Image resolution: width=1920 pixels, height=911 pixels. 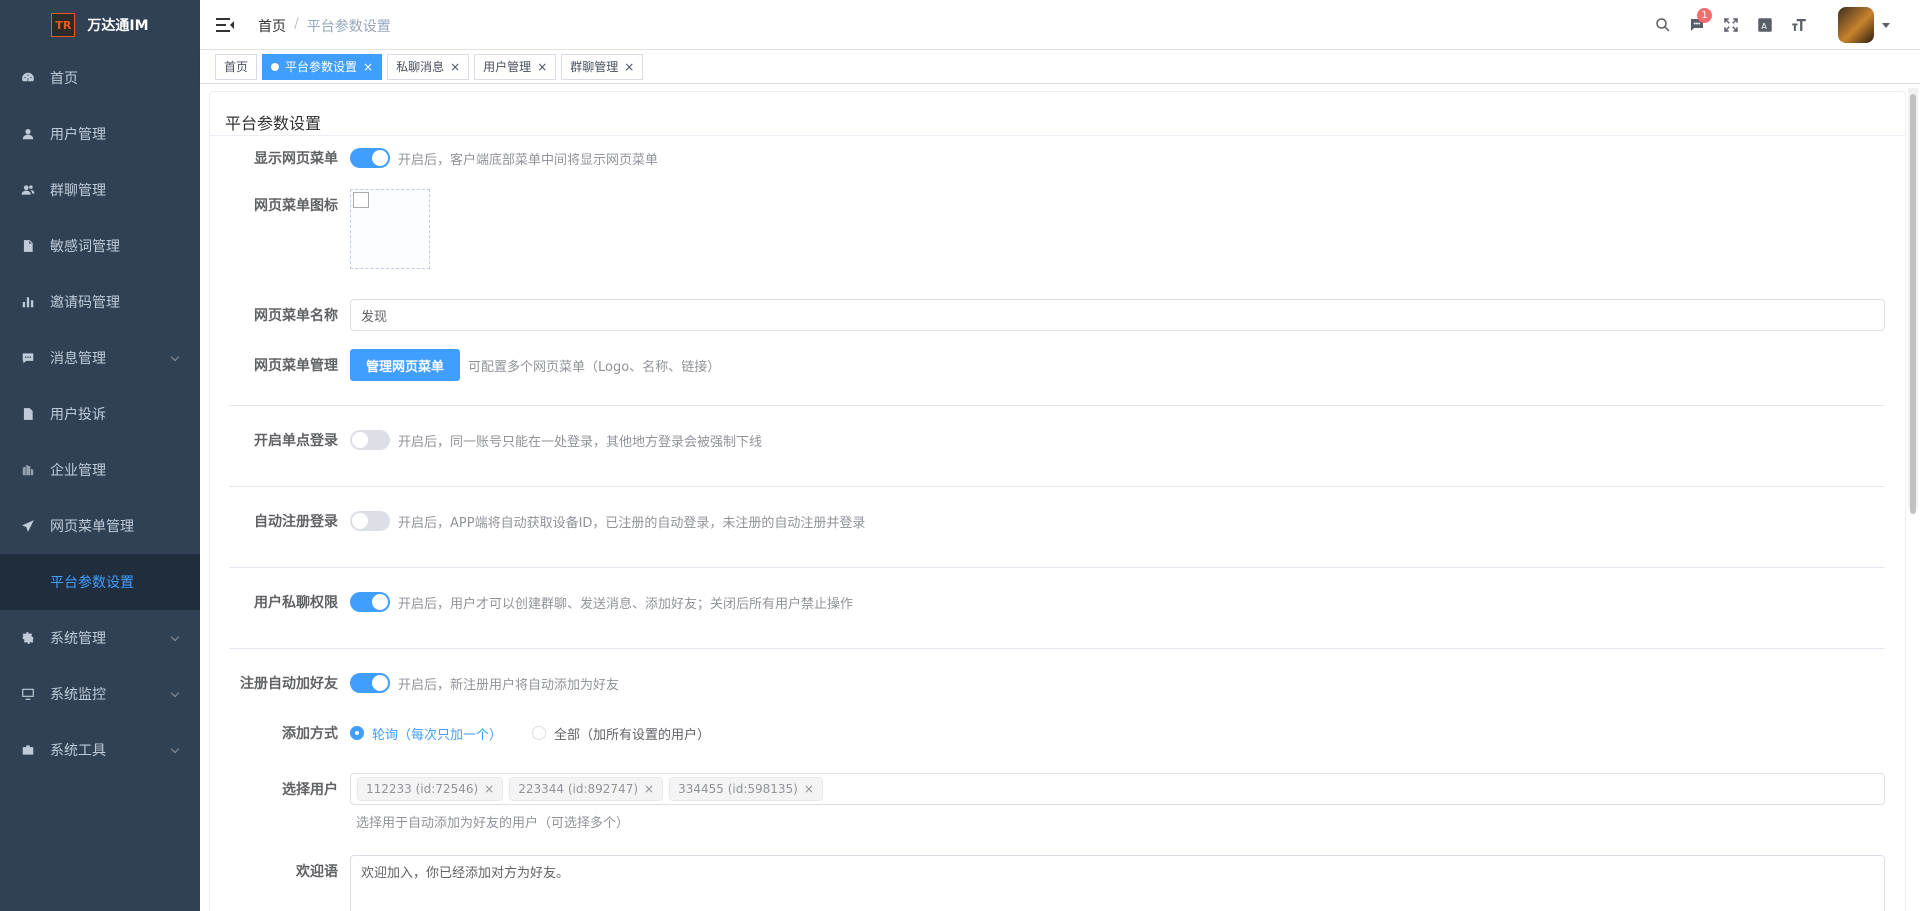 What do you see at coordinates (1731, 25) in the screenshot?
I see `fullscreen-icon` at bounding box center [1731, 25].